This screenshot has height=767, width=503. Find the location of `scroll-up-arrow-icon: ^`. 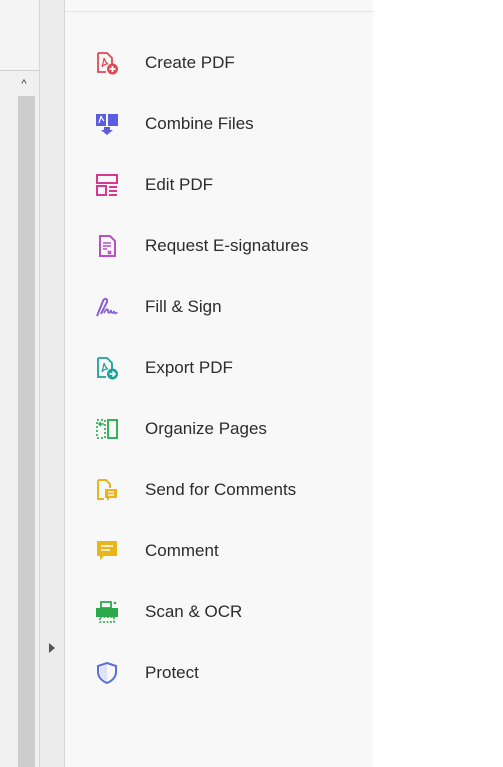

scroll-up-arrow-icon: ^ is located at coordinates (24, 84).